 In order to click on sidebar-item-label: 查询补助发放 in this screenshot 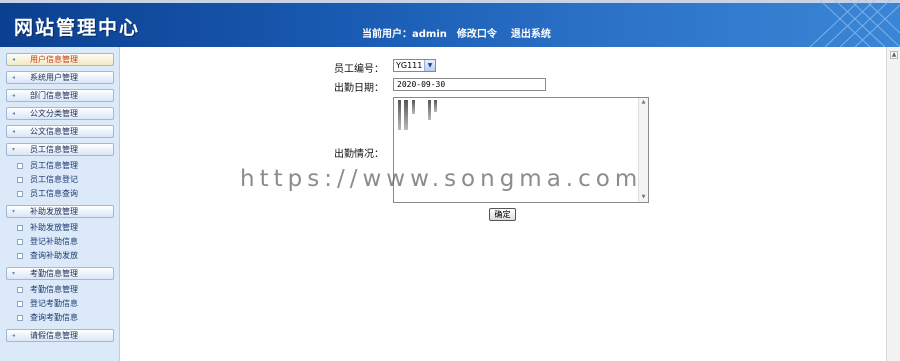, I will do `click(54, 255)`.